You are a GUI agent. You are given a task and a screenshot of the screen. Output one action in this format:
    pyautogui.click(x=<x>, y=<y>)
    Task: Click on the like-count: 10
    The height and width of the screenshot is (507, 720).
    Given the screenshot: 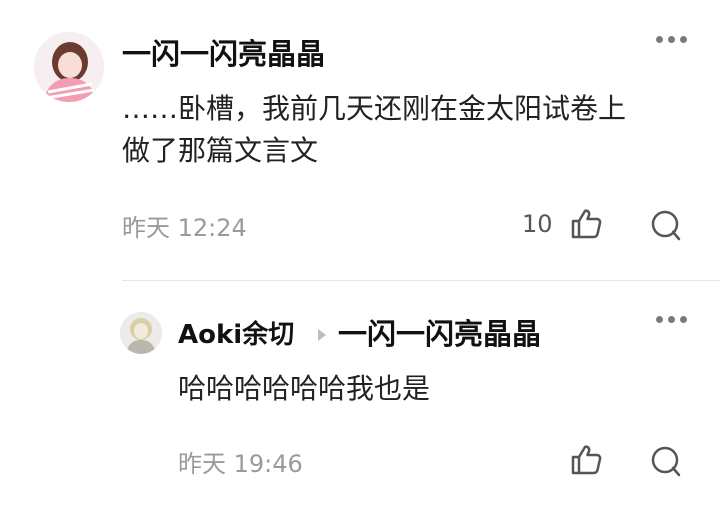 What is the action you would take?
    pyautogui.click(x=537, y=224)
    